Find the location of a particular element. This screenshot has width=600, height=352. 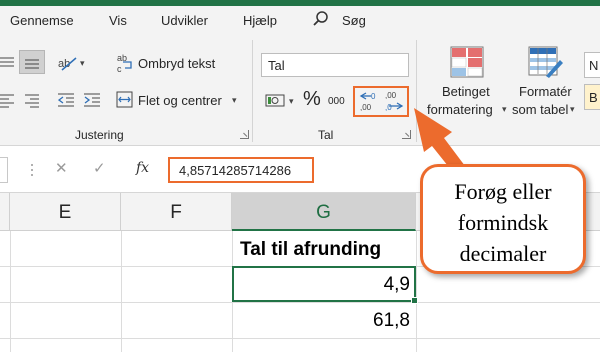

wrap-text-icon: ab c is located at coordinates (126, 65).